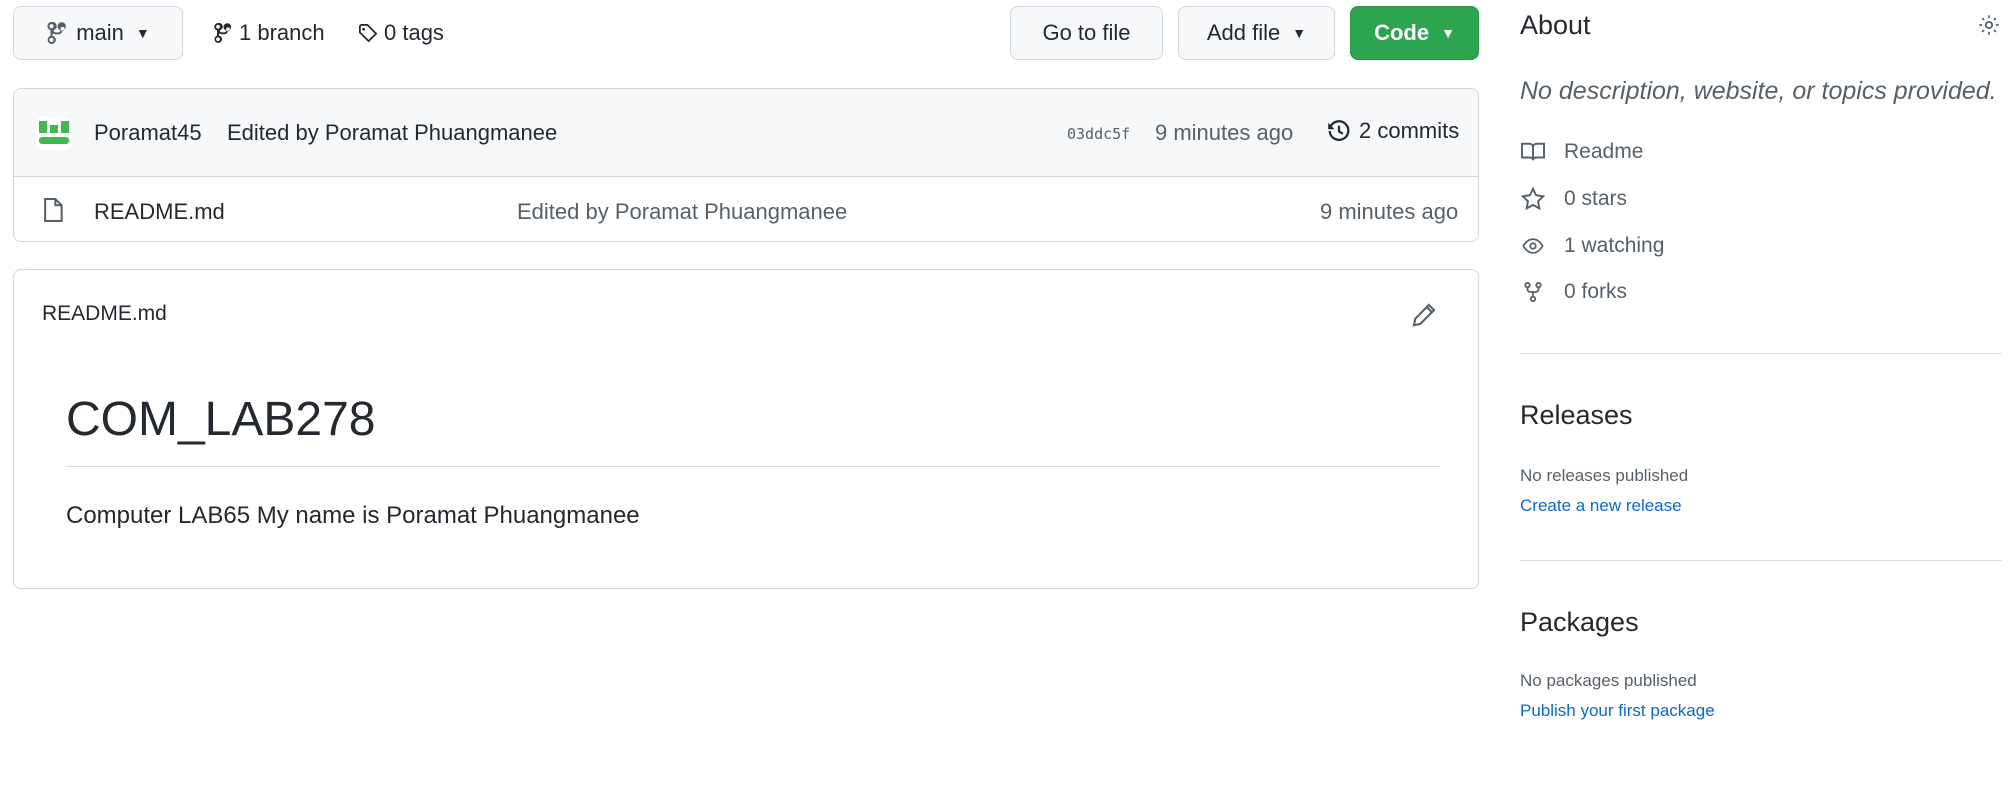 The width and height of the screenshot is (2012, 786). I want to click on watching-label: 1 watching, so click(1614, 245).